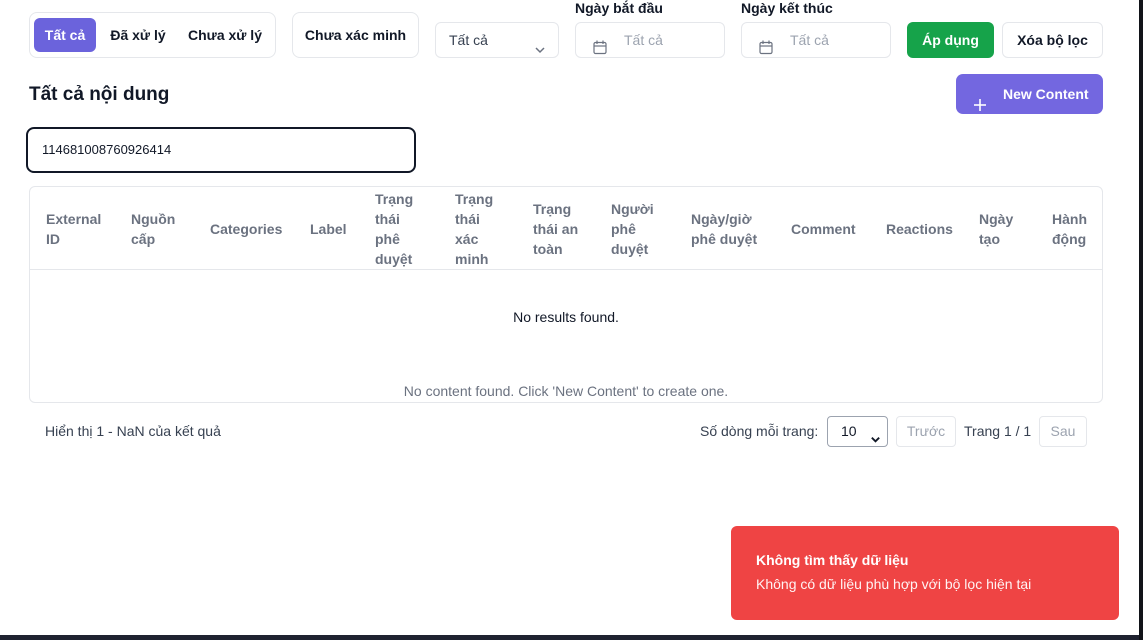 This screenshot has width=1143, height=640. I want to click on tab-all: Tất cả, so click(65, 35).